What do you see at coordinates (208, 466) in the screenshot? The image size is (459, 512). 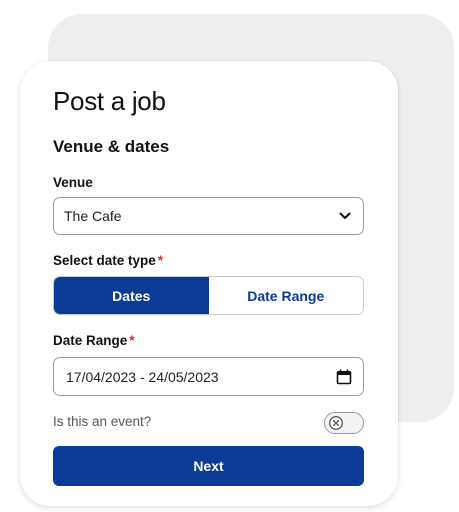 I see `next-button: Next` at bounding box center [208, 466].